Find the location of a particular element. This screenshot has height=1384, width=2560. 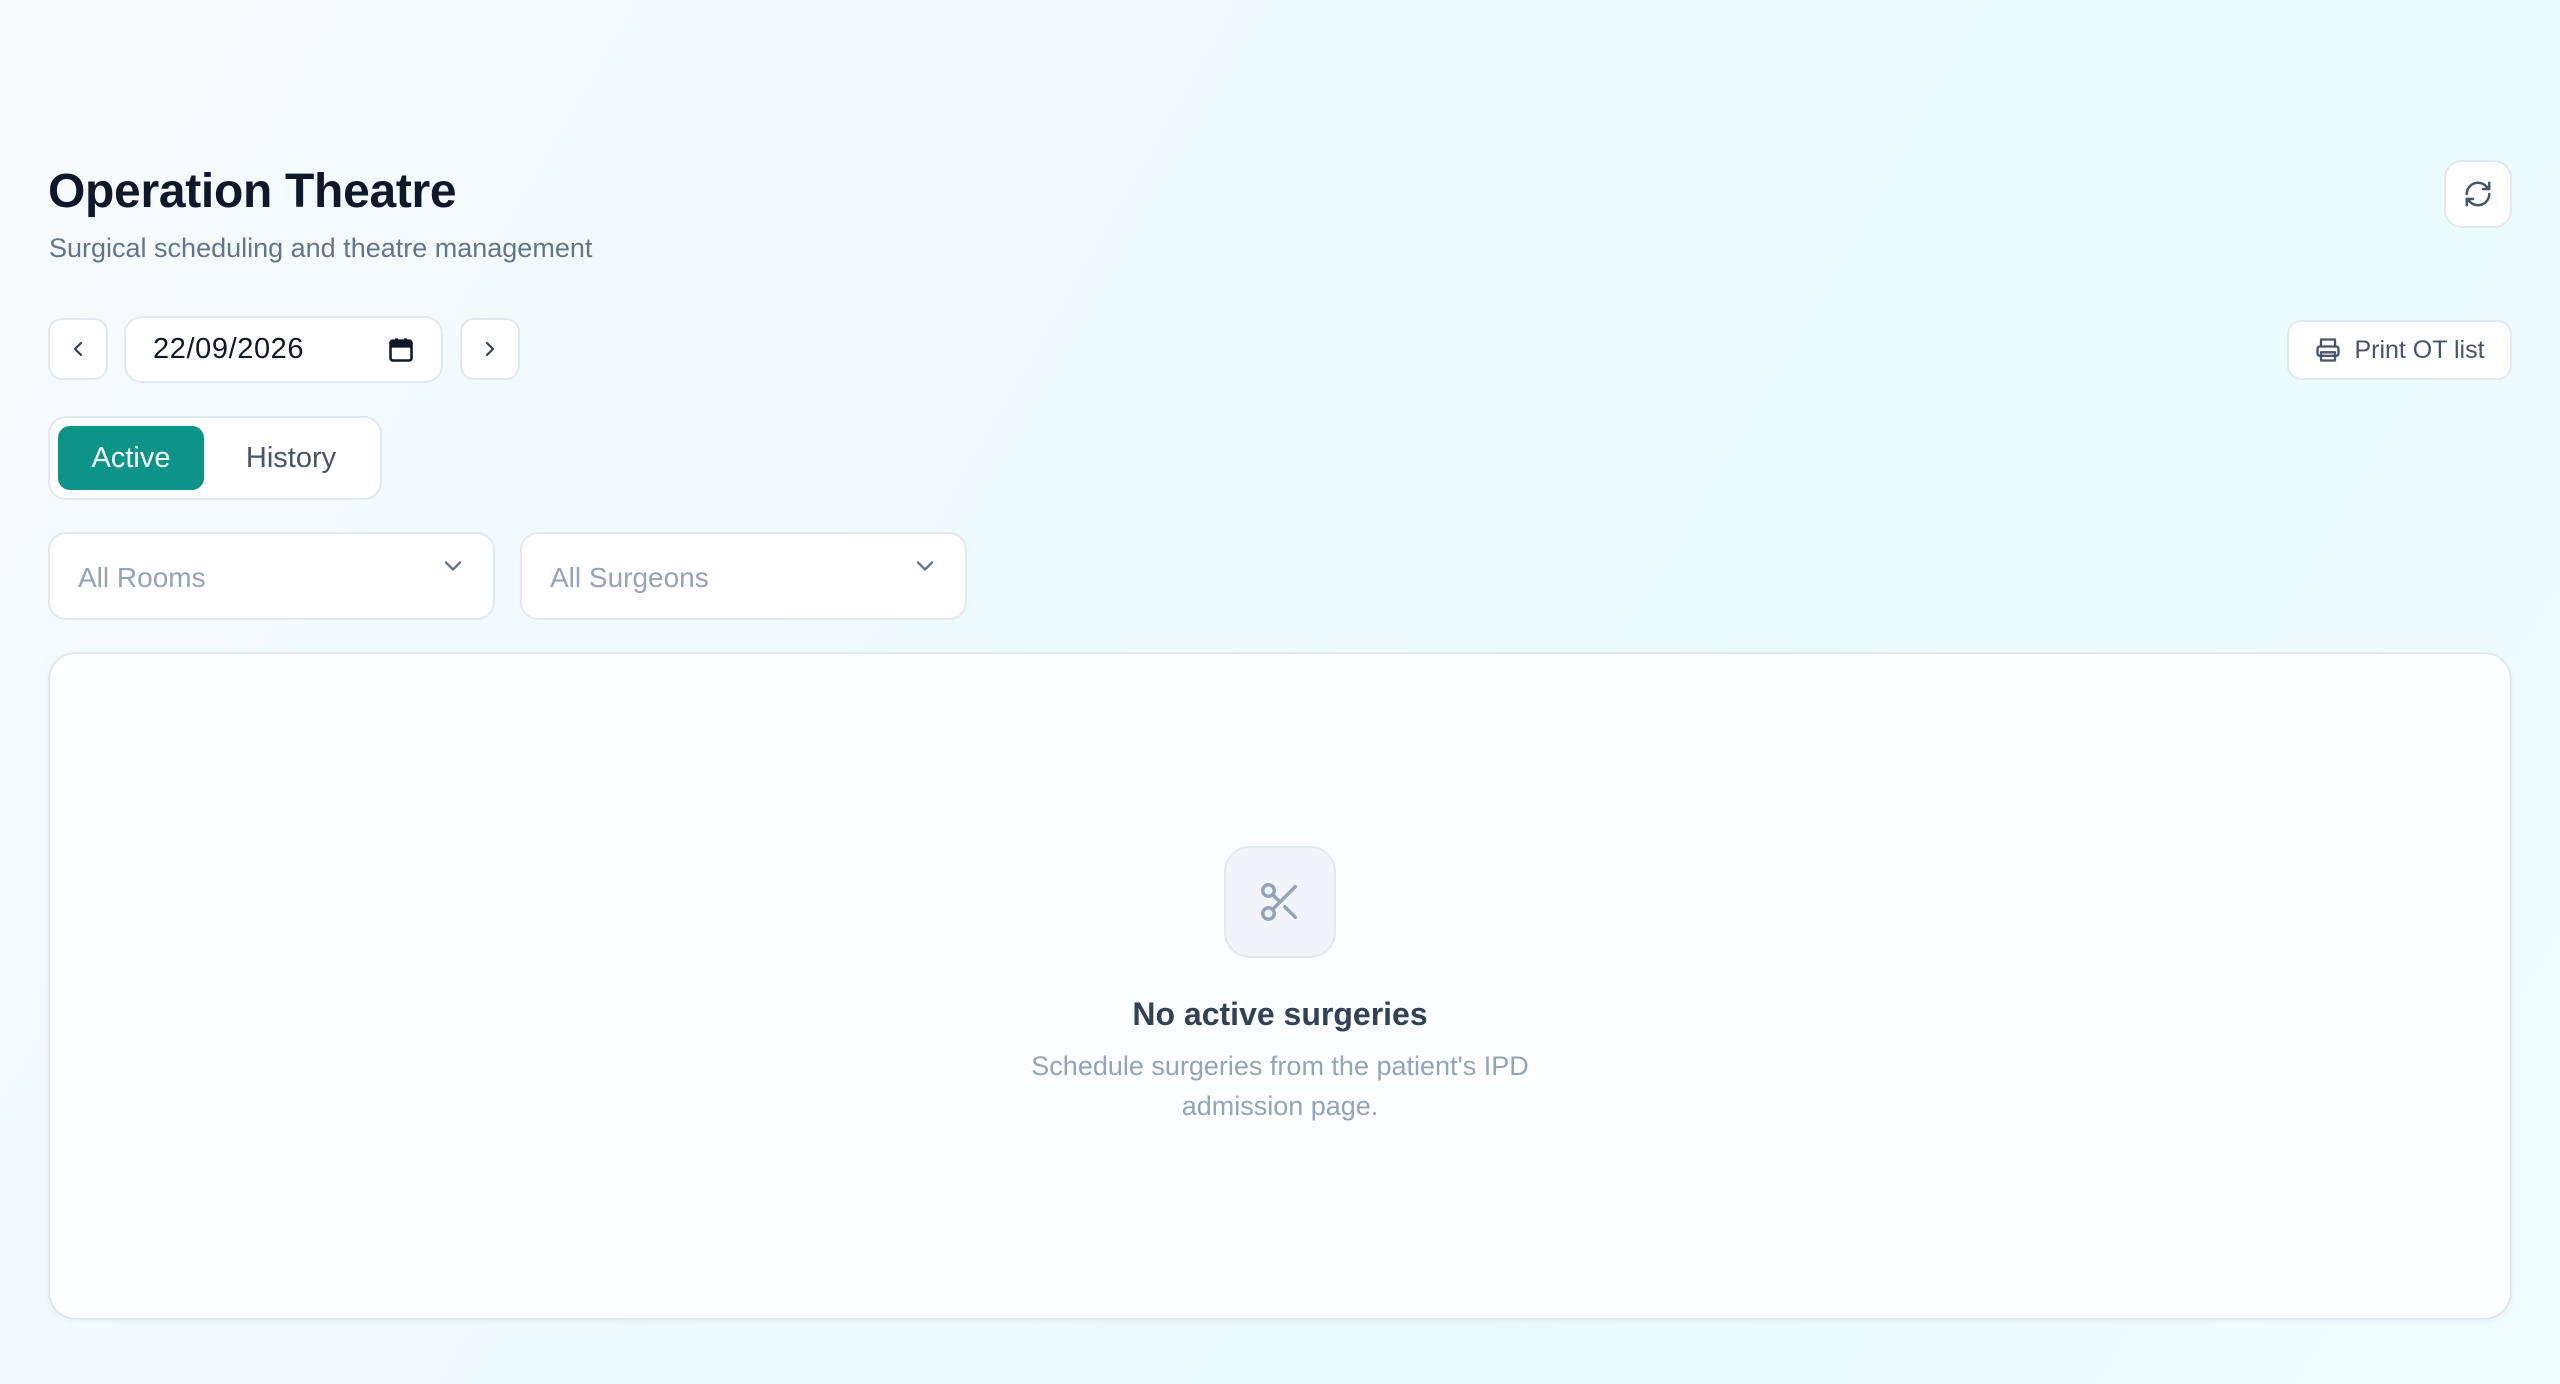

date-input: 22/09/2026 is located at coordinates (283, 349).